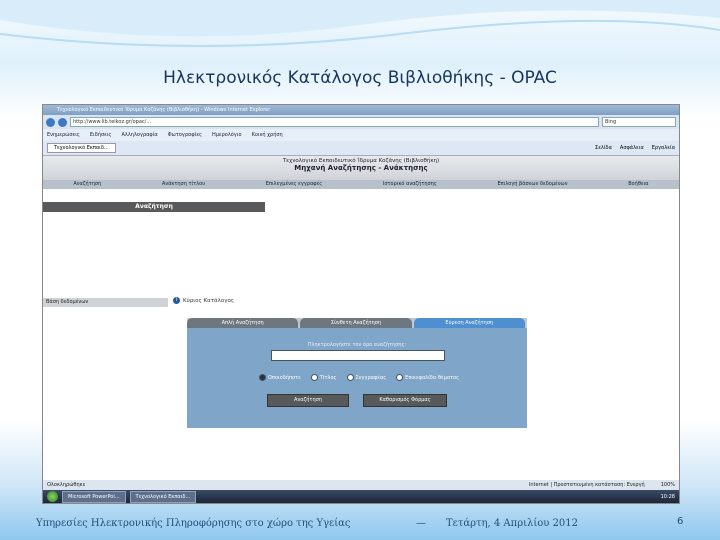  I want to click on radio-author: Συγγραφέας, so click(366, 377).